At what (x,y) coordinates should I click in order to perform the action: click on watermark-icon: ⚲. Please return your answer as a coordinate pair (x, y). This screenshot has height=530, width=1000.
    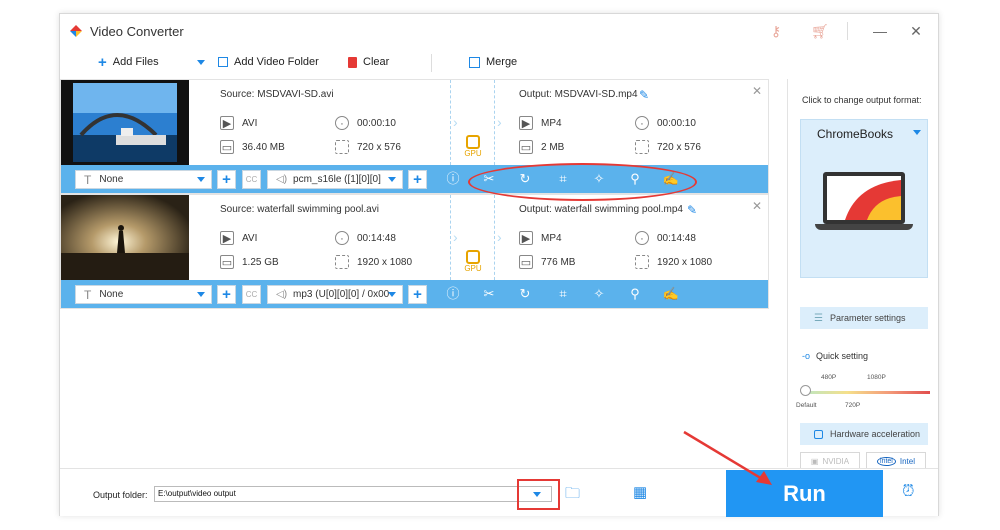
    Looking at the image, I should click on (635, 294).